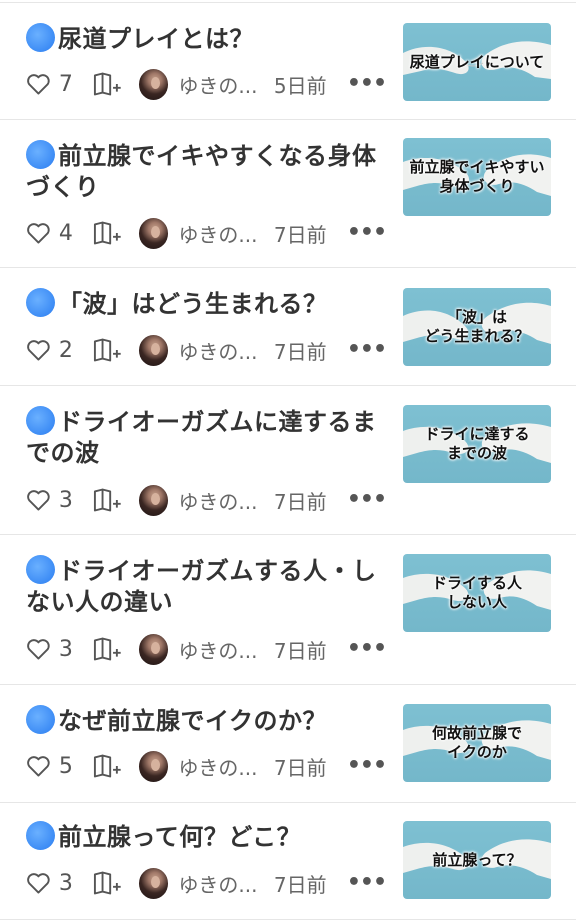 Image resolution: width=576 pixels, height=920 pixels. I want to click on article-thumbnail: ドライに達する までの波, so click(477, 444).